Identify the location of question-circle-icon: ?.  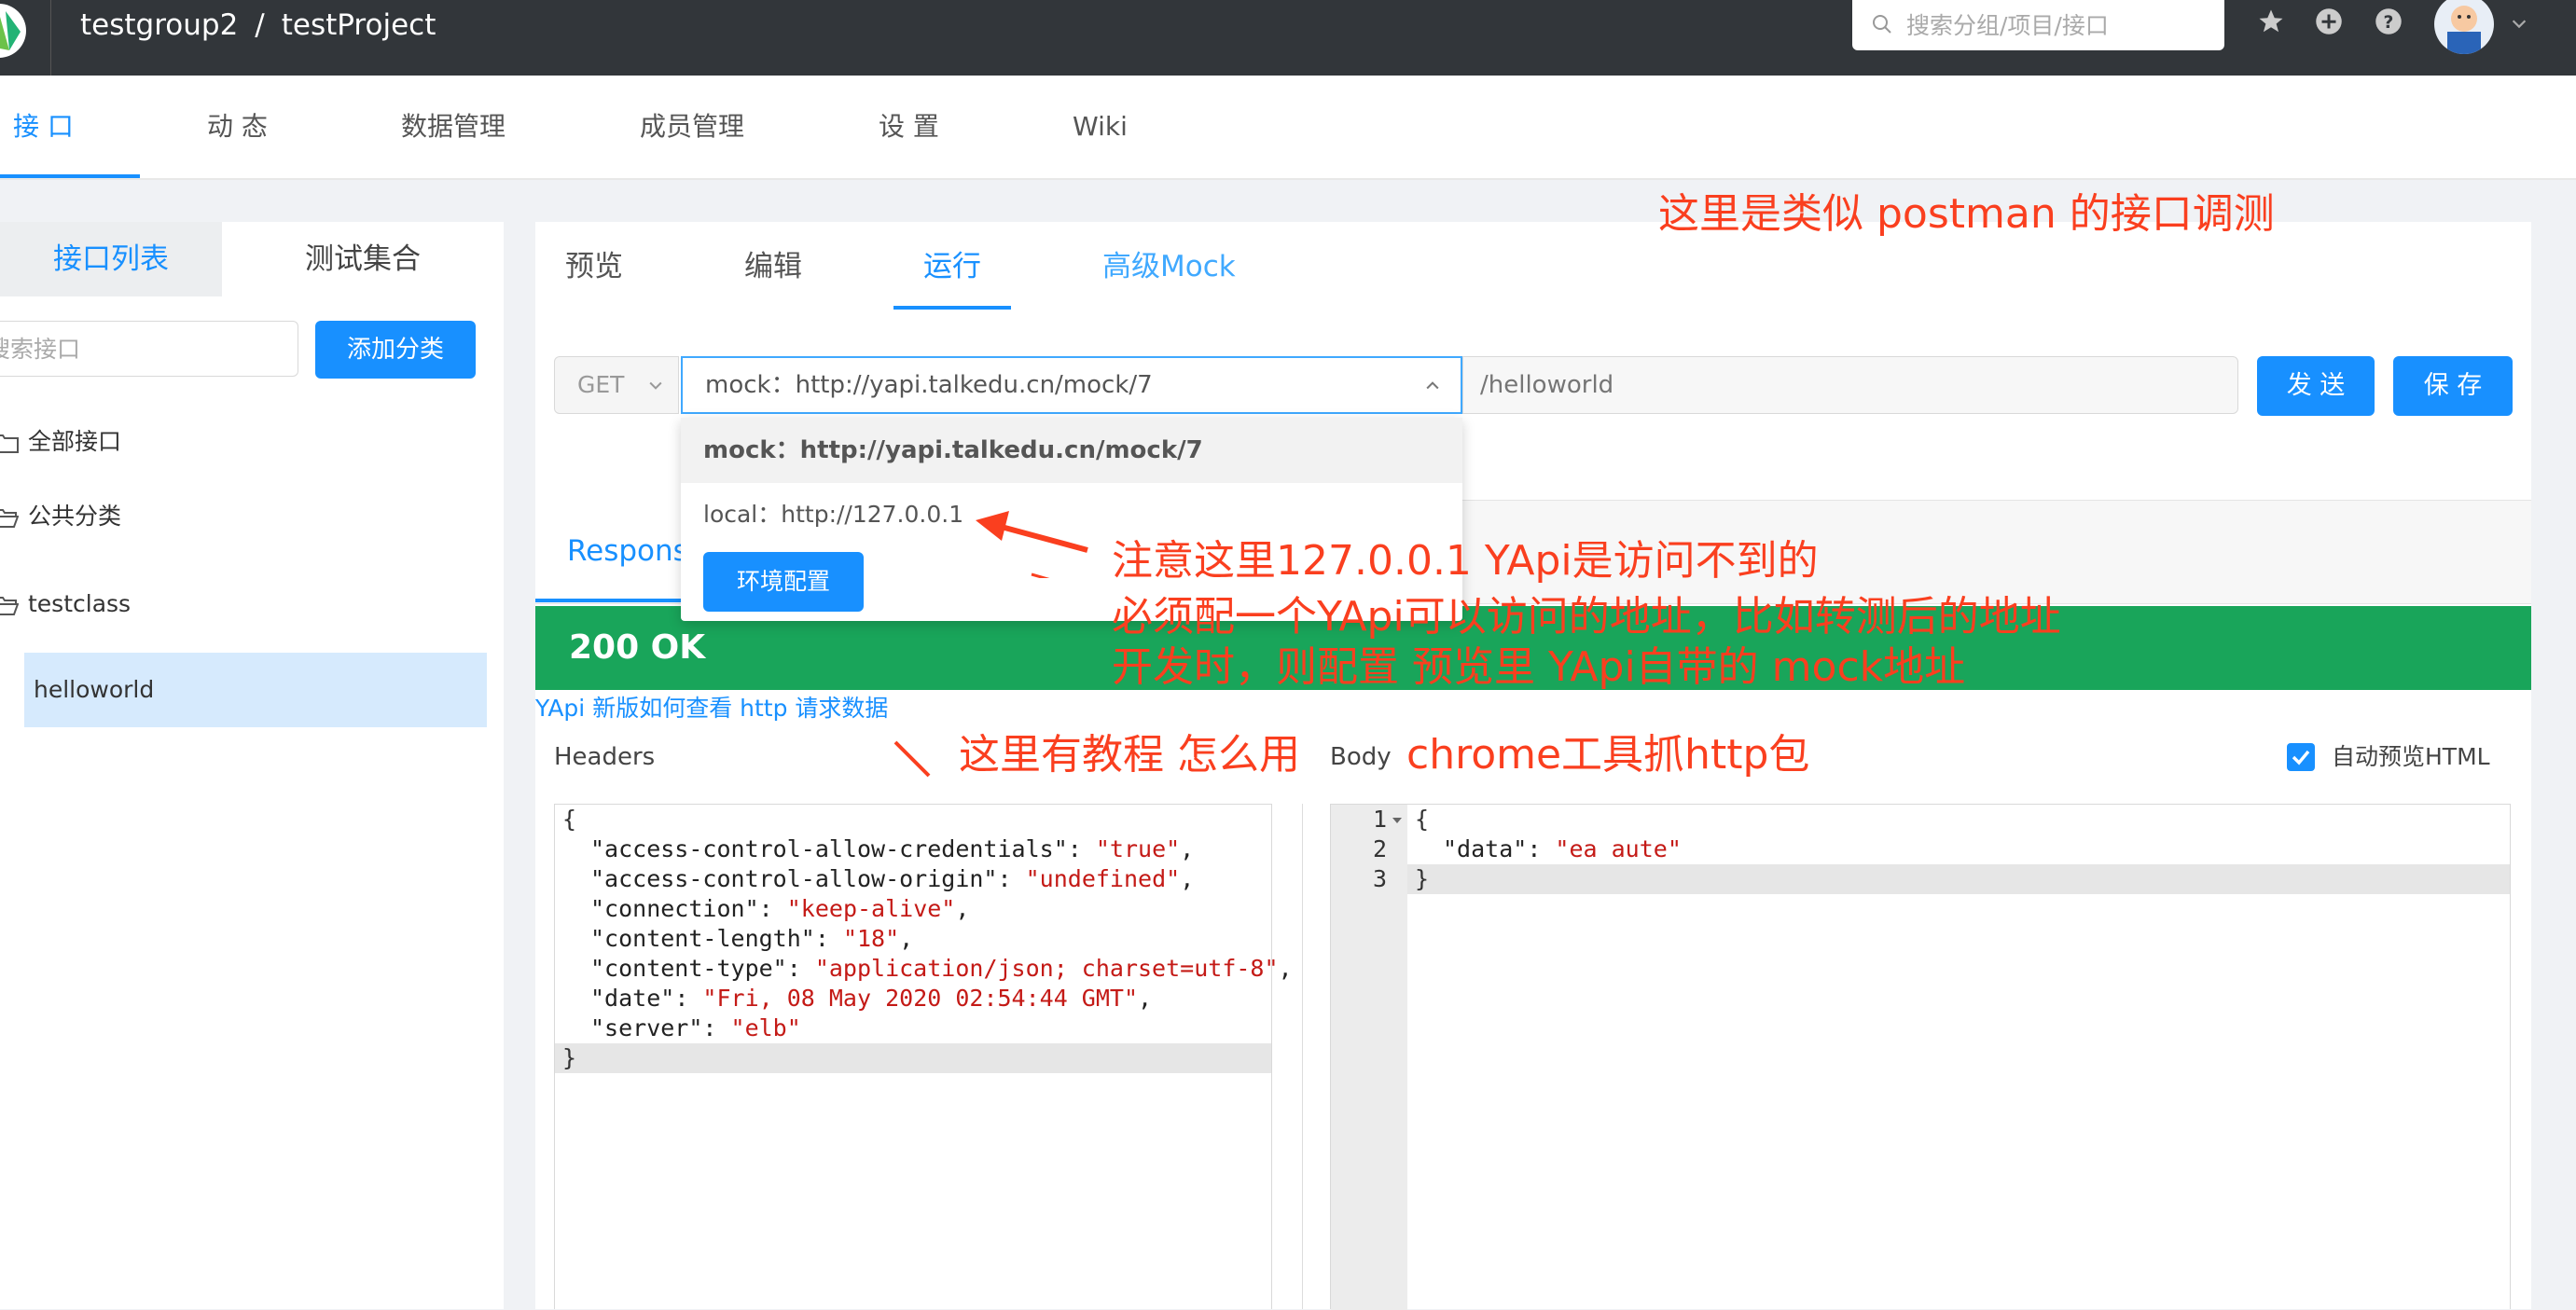
(2389, 23).